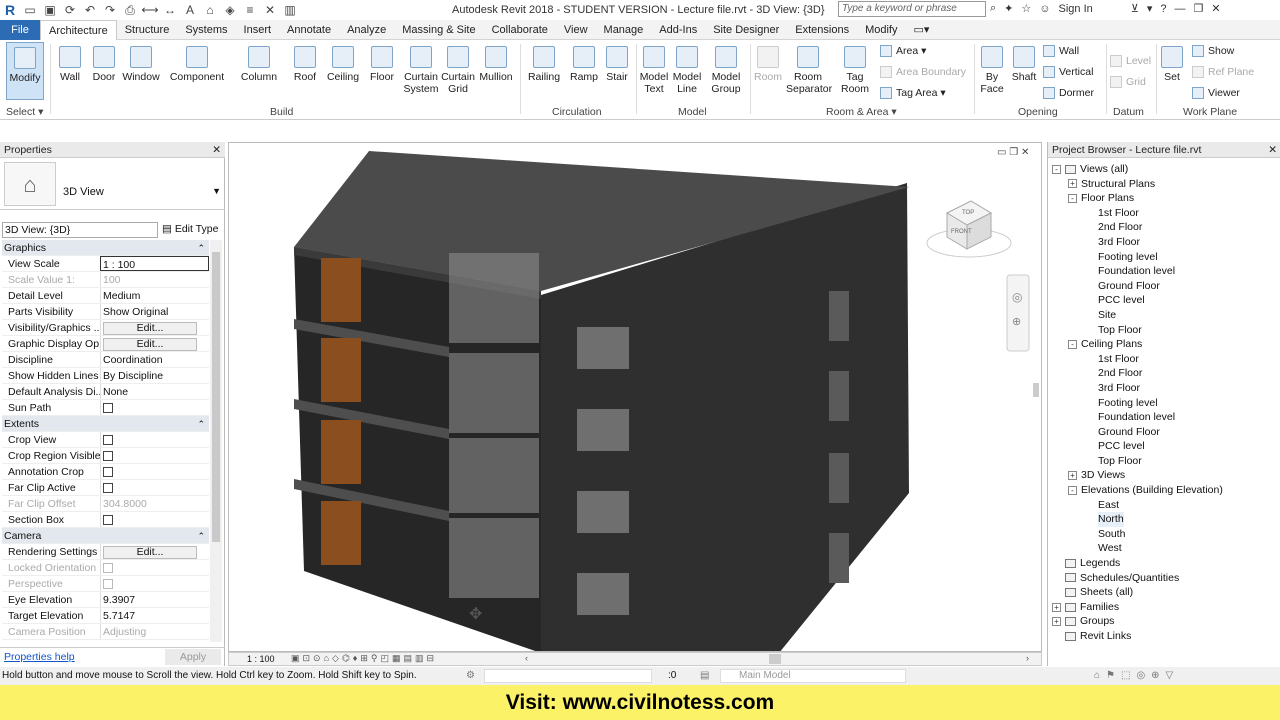  I want to click on text-icon: A, so click(190, 10).